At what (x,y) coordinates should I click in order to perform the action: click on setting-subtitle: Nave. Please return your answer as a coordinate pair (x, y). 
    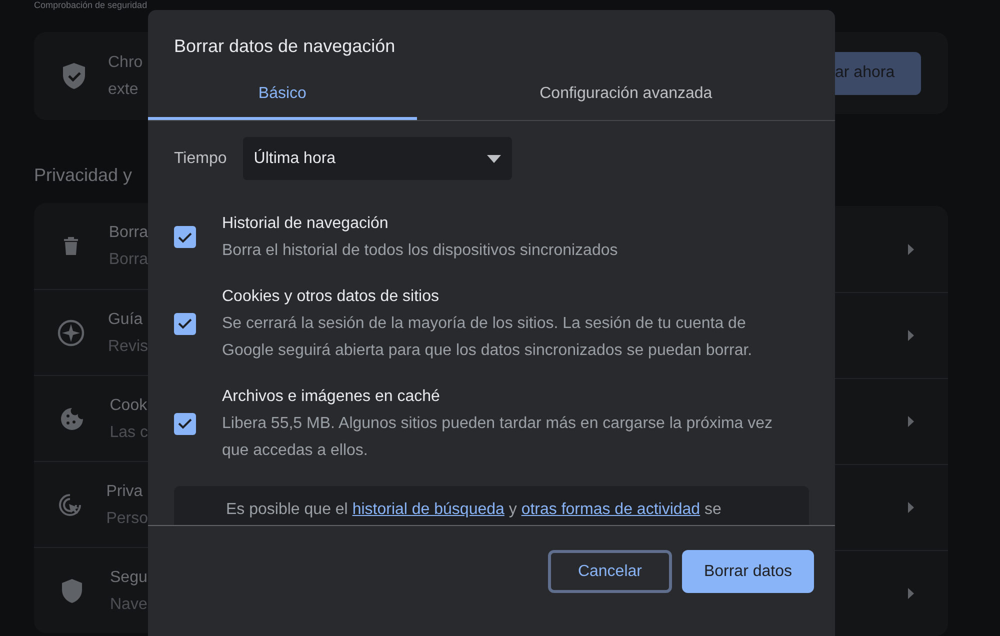
    Looking at the image, I should click on (129, 604).